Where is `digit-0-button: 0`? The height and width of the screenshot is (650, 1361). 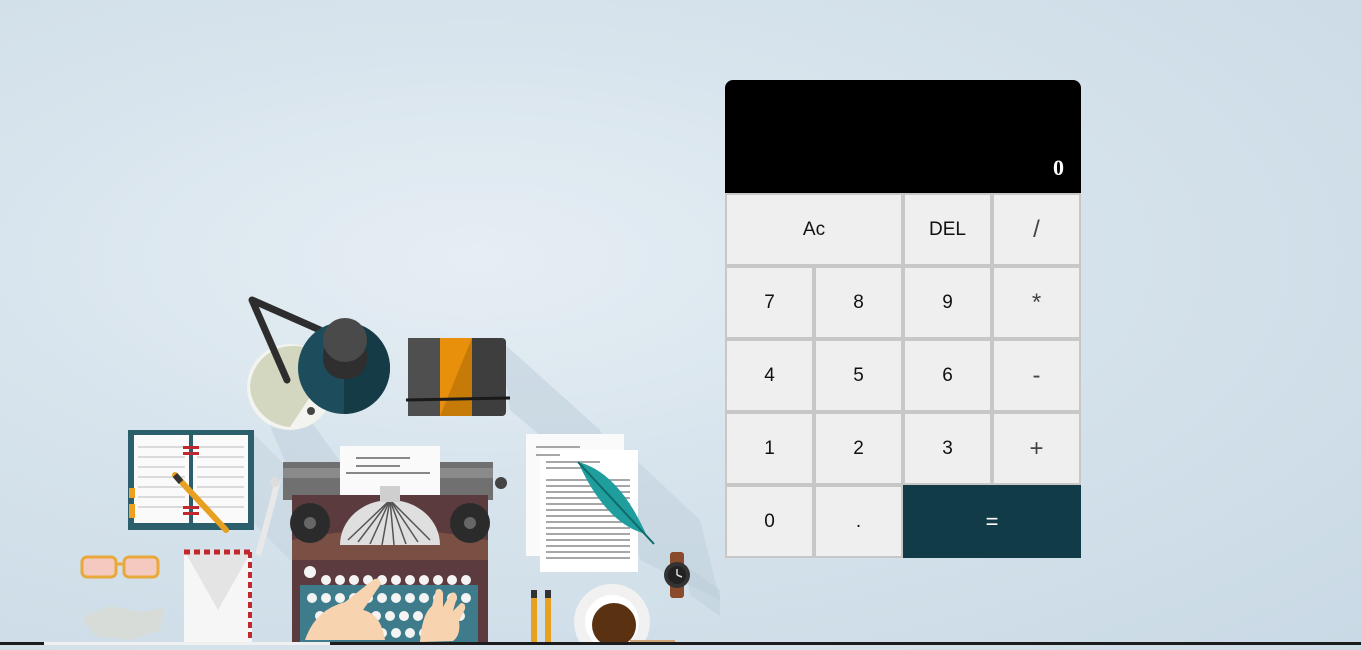 digit-0-button: 0 is located at coordinates (769, 521).